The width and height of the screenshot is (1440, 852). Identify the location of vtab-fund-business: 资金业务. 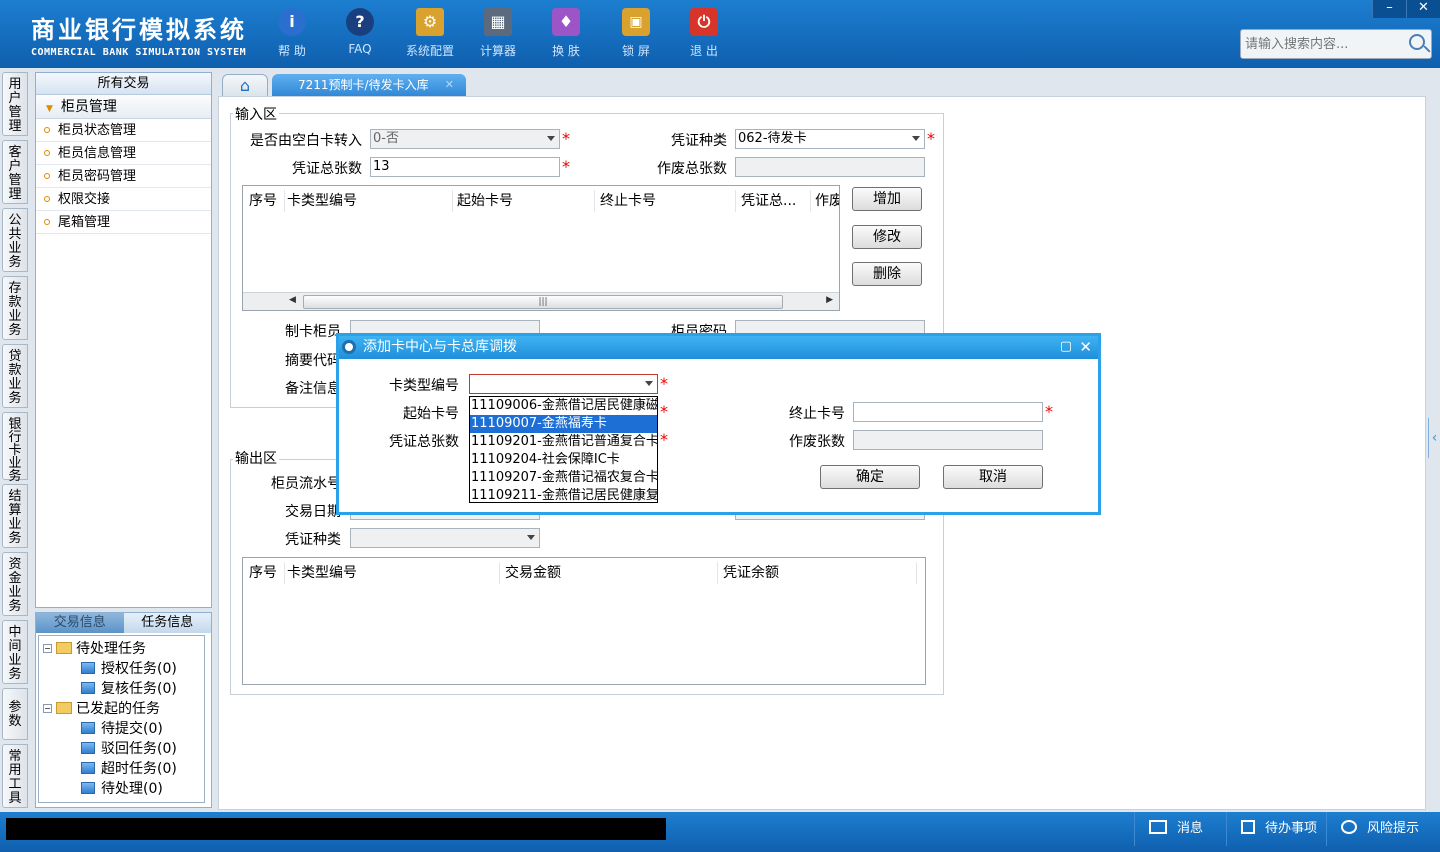
(15, 584).